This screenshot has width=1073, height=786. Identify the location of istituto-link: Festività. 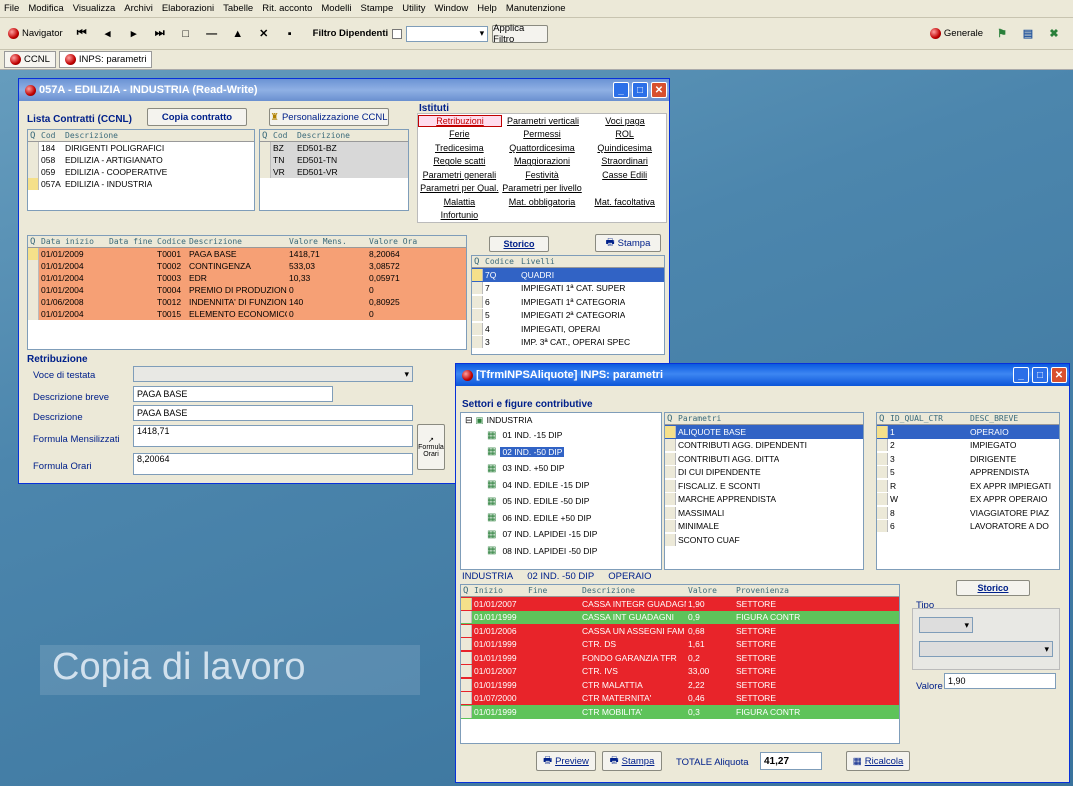
(542, 175).